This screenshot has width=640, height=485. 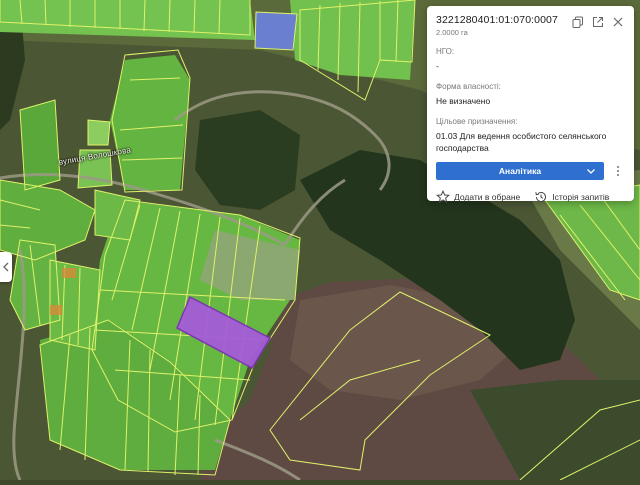 I want to click on cadastral-number: 3221280401:01:070:0007, so click(x=497, y=20).